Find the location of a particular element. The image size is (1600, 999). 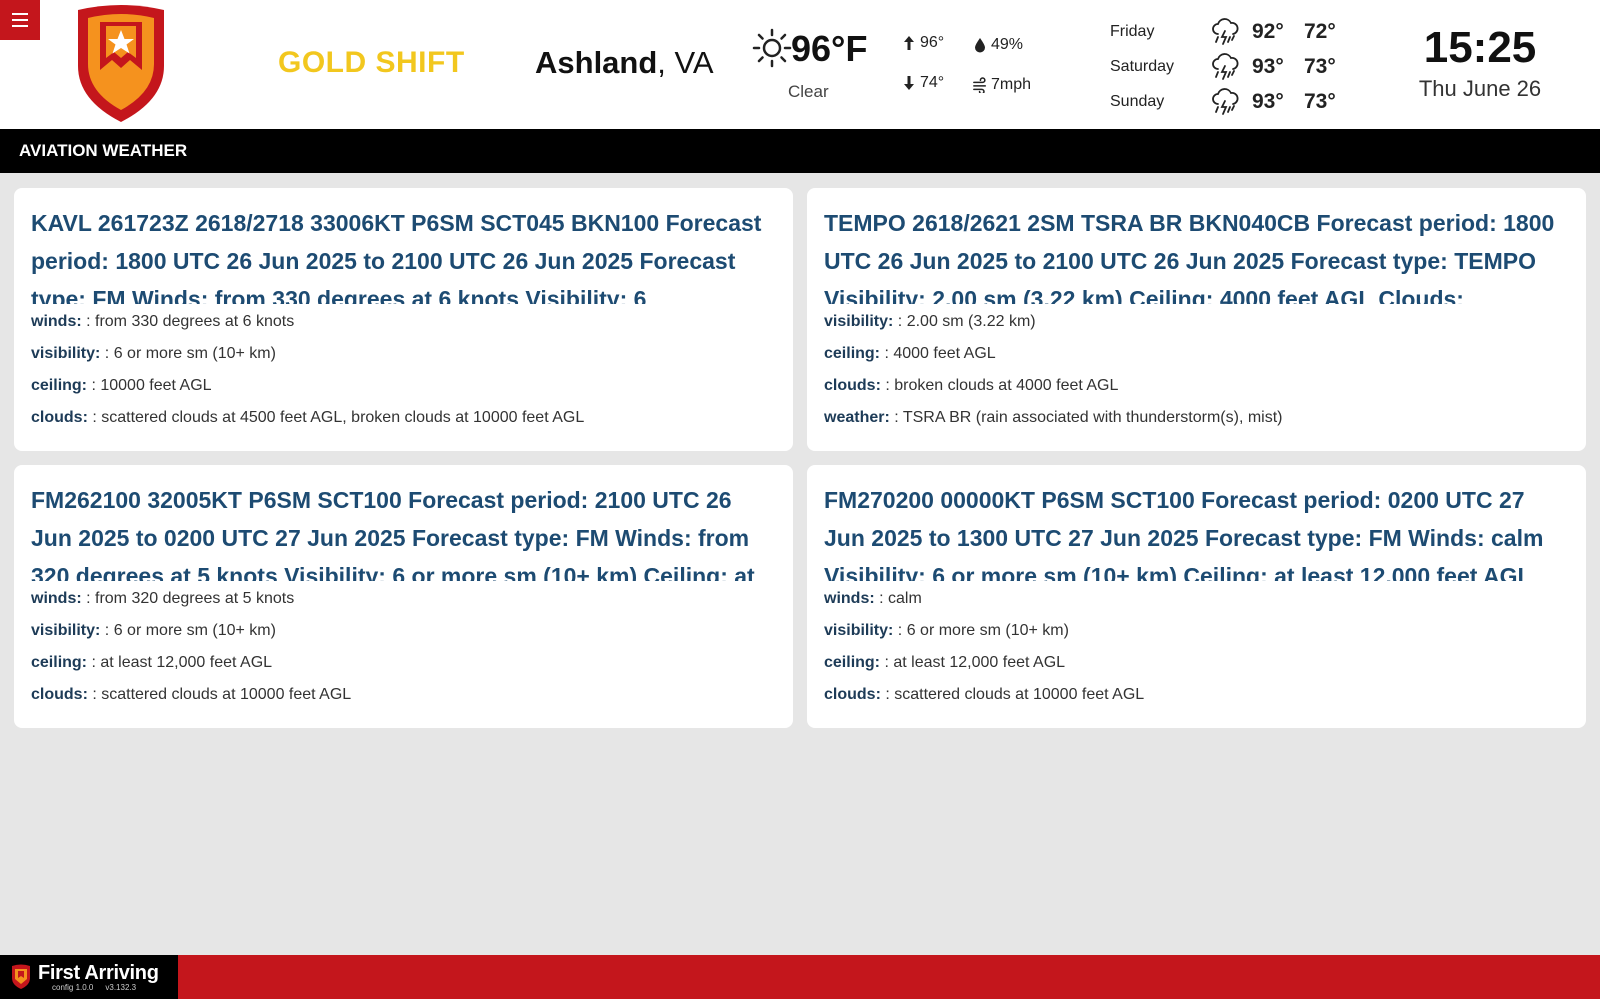

taf-detail-row: ceiling: : 10000 feet AGL is located at coordinates (403, 386).